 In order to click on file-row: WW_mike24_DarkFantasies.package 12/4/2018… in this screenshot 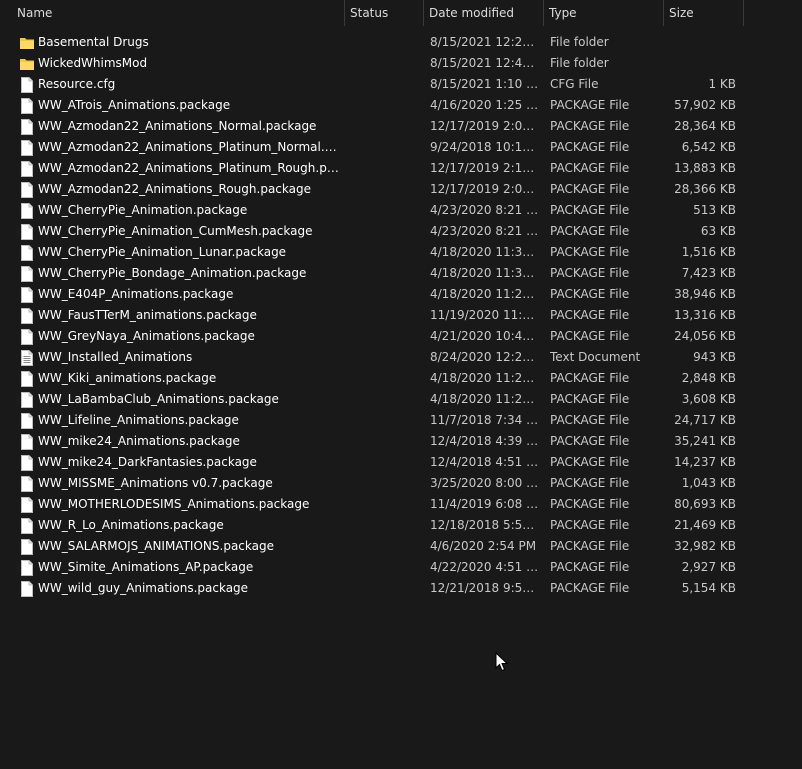, I will do `click(401, 462)`.